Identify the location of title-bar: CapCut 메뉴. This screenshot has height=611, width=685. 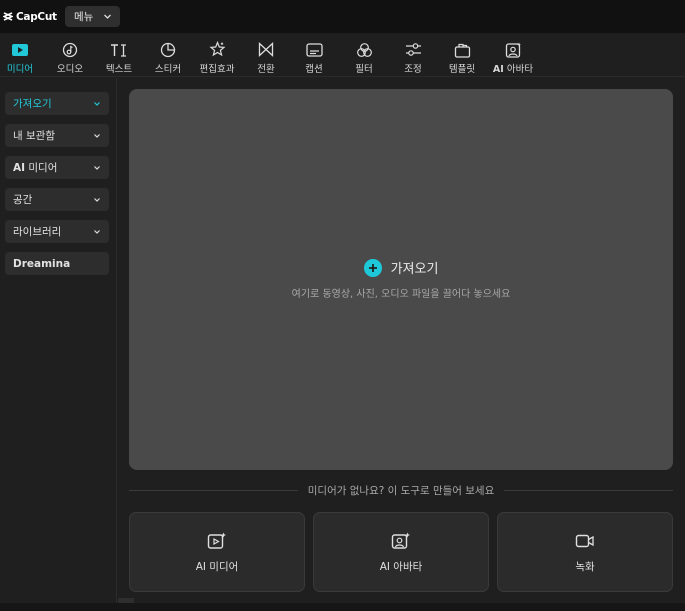
(342, 16).